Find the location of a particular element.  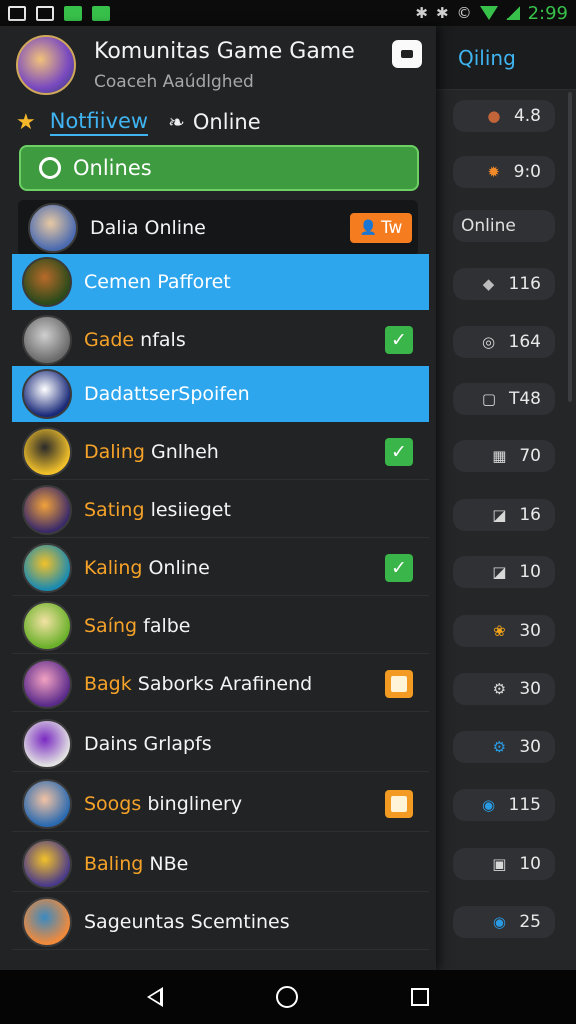

status-badge: 👤 Tw is located at coordinates (381, 228).